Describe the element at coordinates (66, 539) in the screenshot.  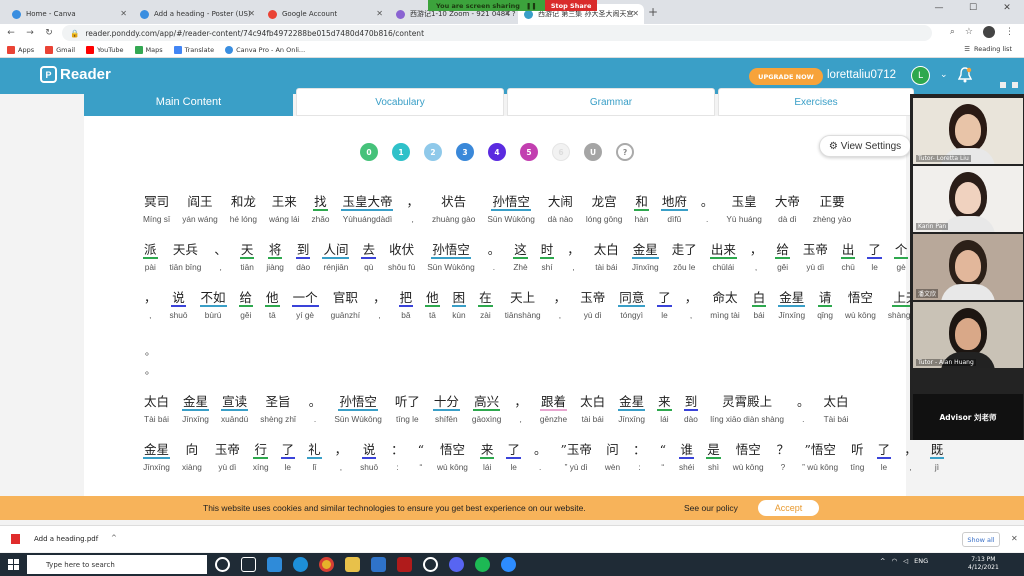
I see `download-filename: Add a heading.pdf` at that location.